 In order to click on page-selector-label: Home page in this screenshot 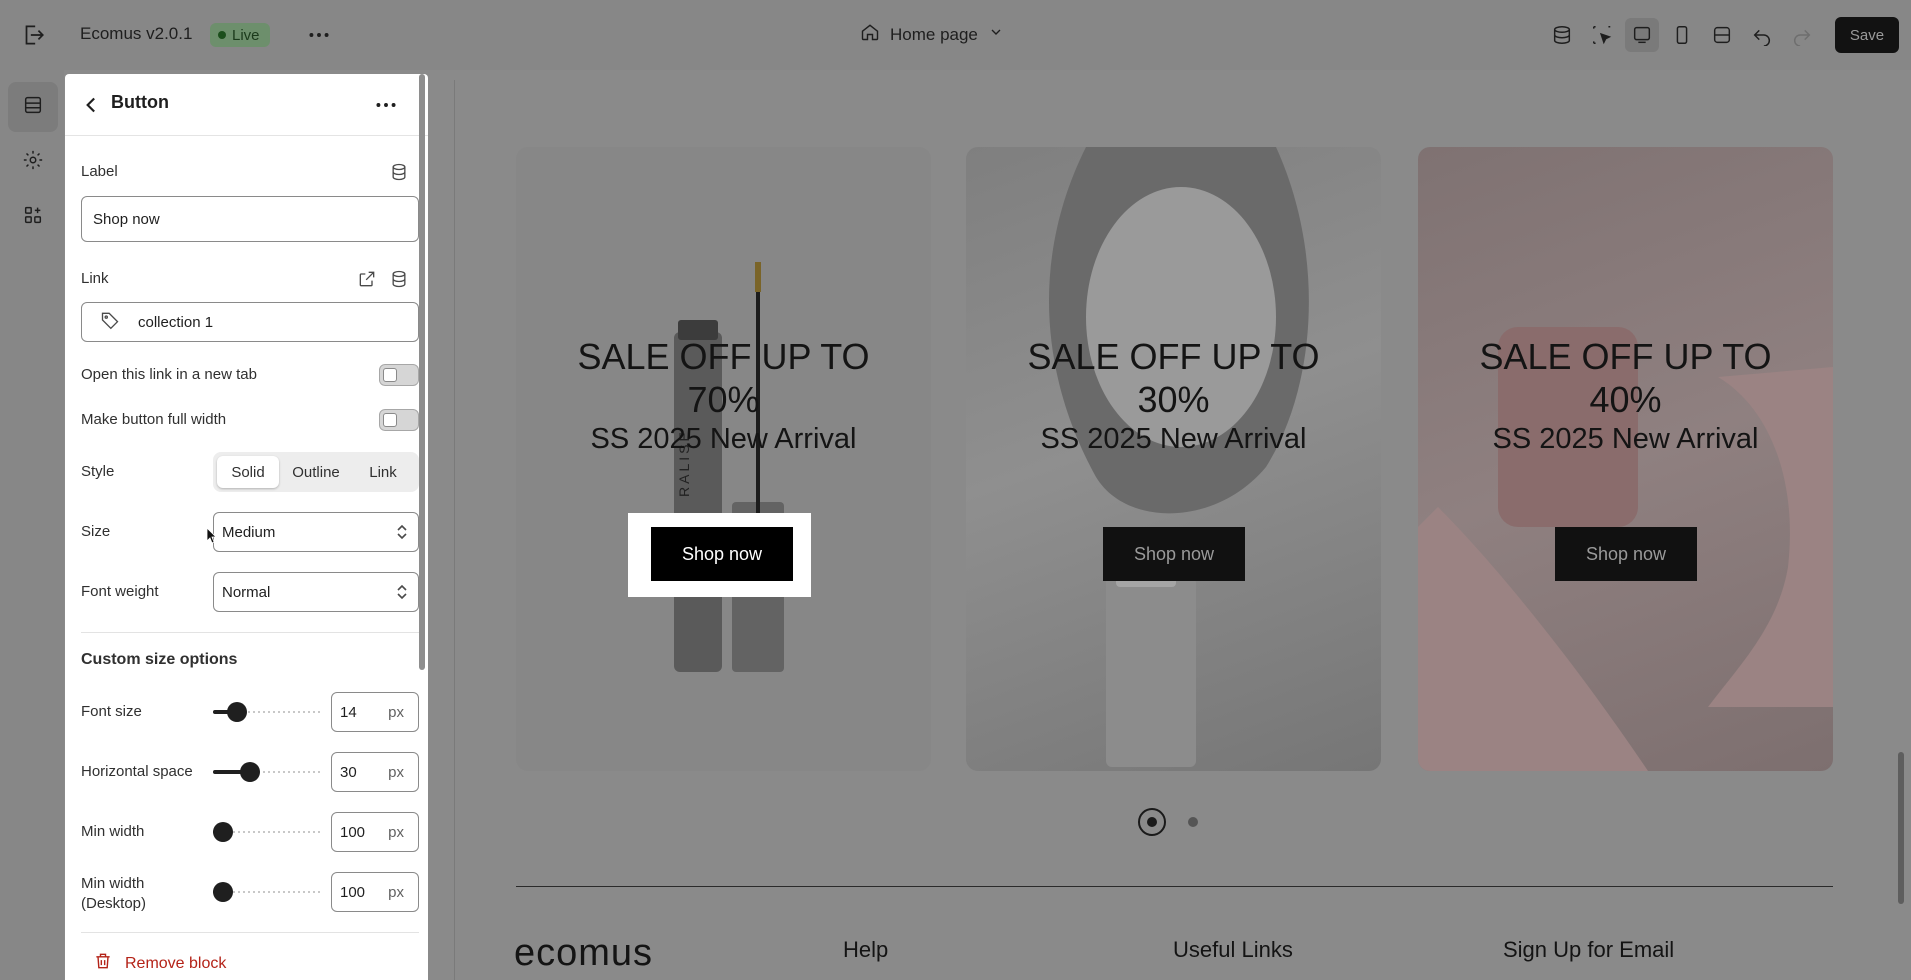, I will do `click(934, 34)`.